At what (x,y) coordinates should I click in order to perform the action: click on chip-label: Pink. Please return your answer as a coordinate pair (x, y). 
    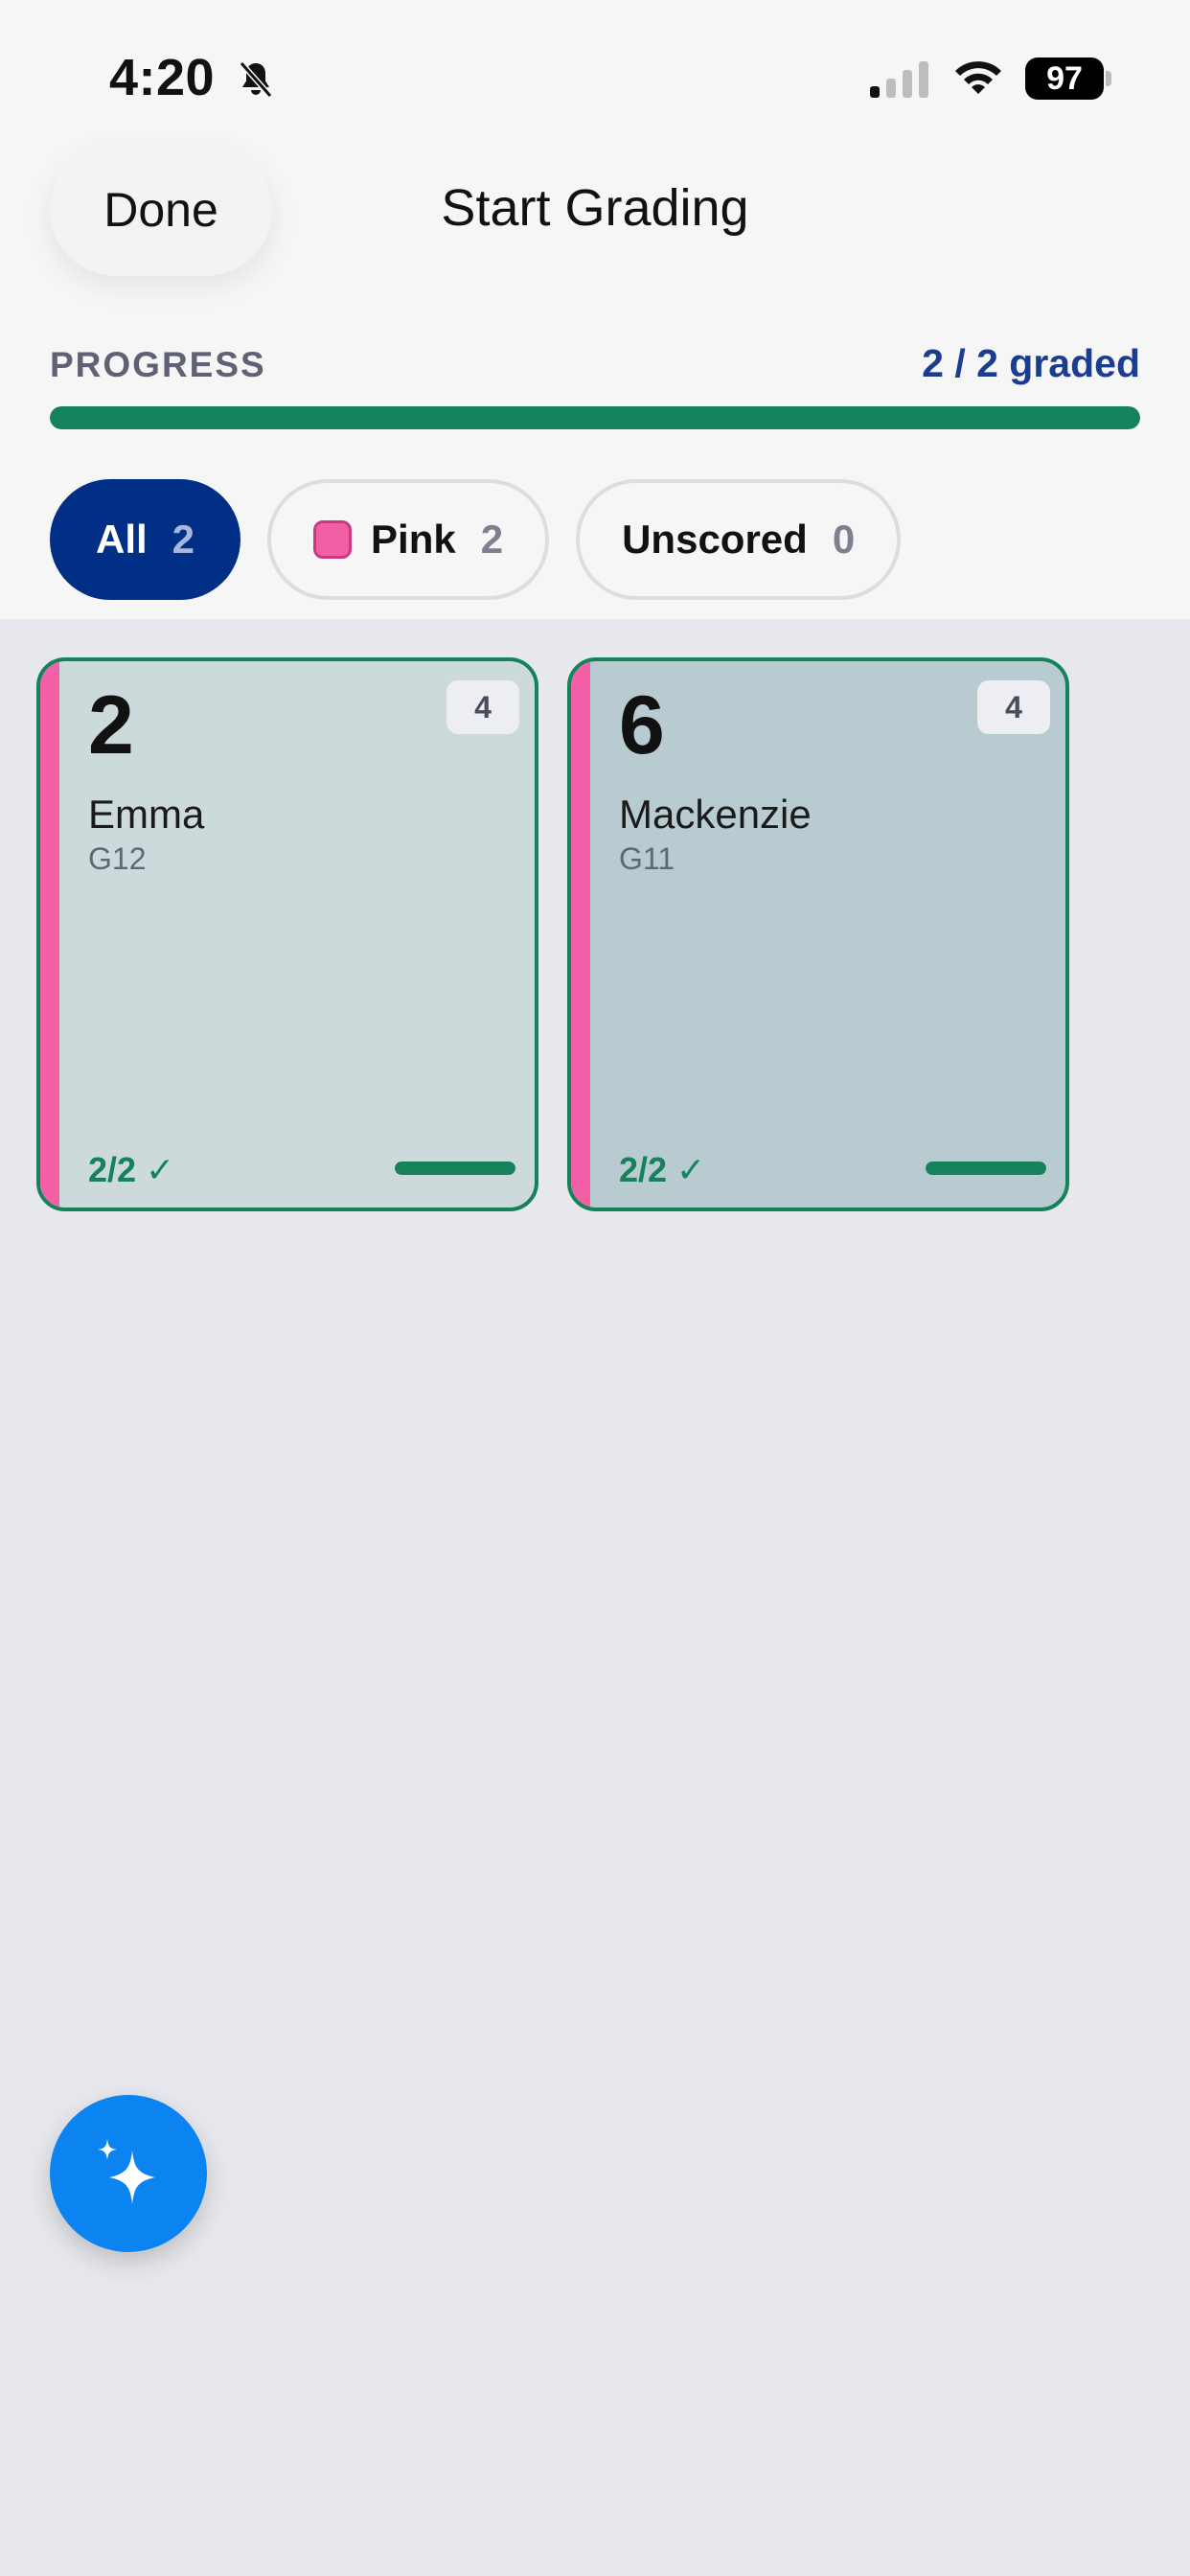
    Looking at the image, I should click on (413, 539).